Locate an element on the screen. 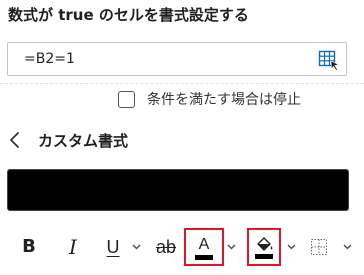 The width and height of the screenshot is (364, 275). divider is located at coordinates (182, 84).